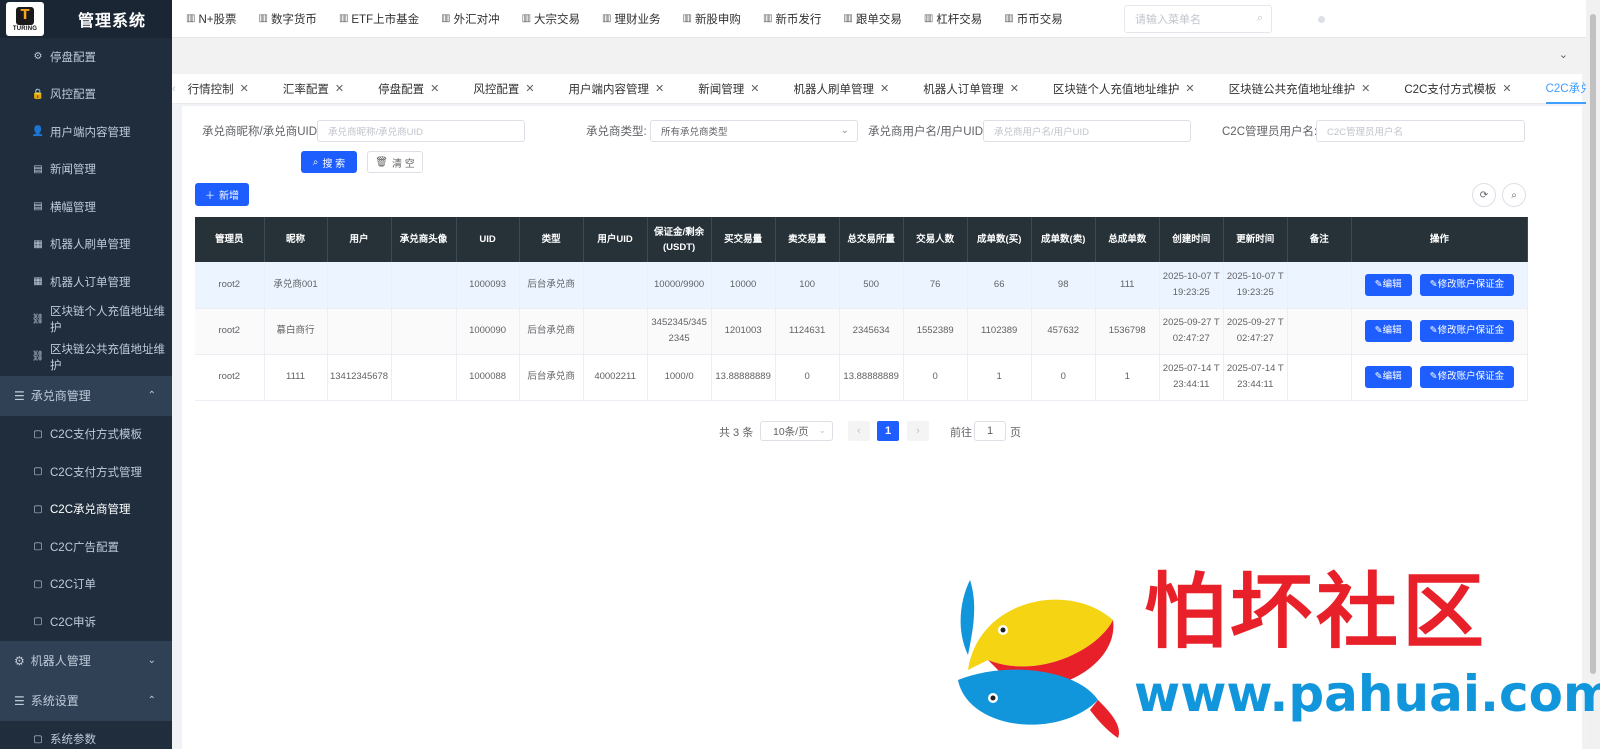 The width and height of the screenshot is (1600, 749). Describe the element at coordinates (38, 207) in the screenshot. I see `banner-icon: ▤` at that location.